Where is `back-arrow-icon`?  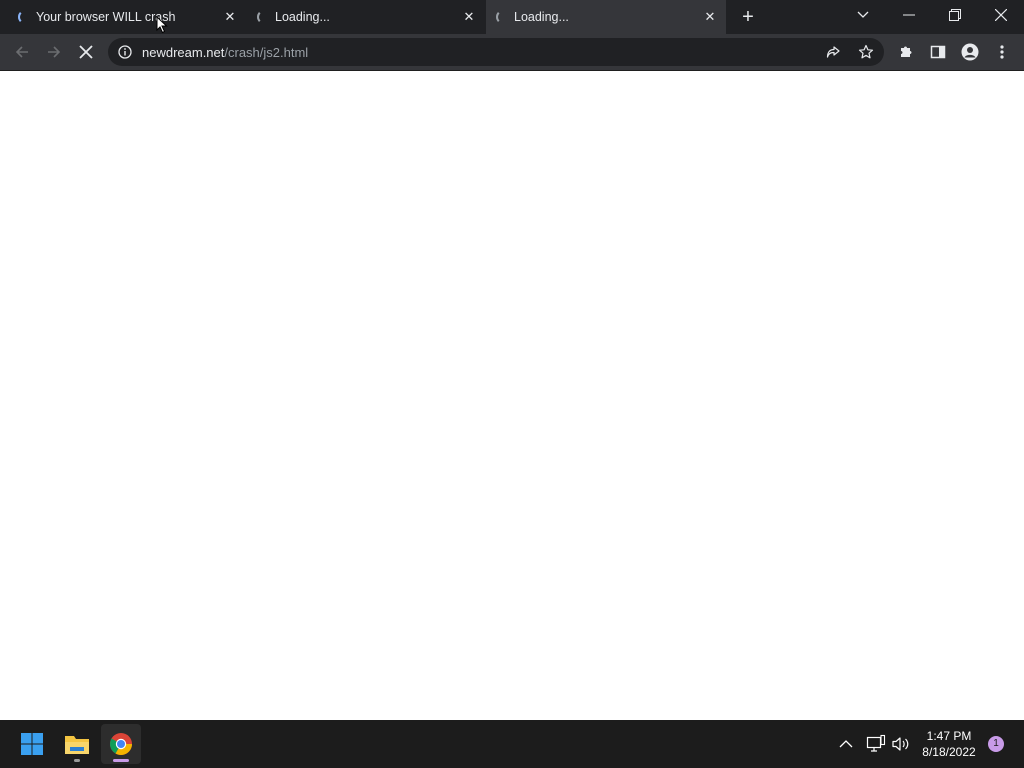 back-arrow-icon is located at coordinates (21, 52).